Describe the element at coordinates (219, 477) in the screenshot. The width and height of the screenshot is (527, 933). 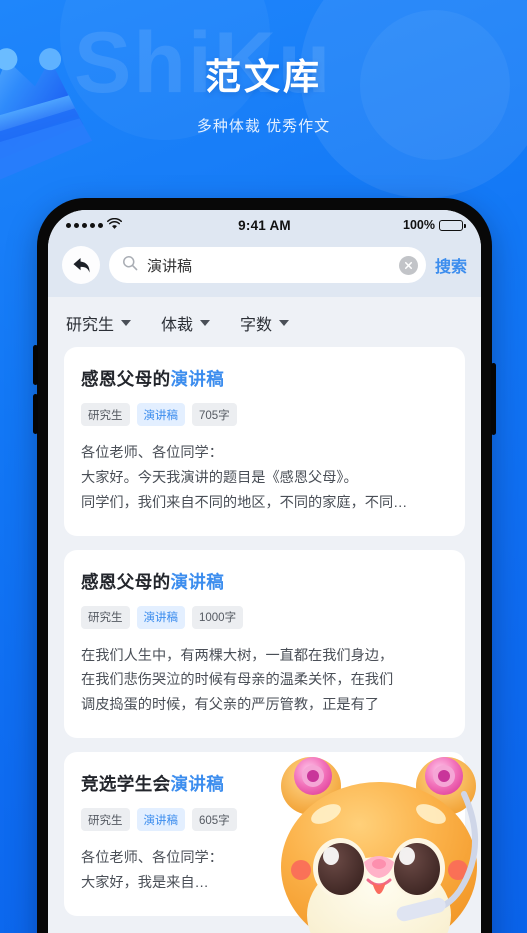
I see `essay-excerpt-line: 大家好。今天我演讲的题目是《感恩父母》。` at that location.